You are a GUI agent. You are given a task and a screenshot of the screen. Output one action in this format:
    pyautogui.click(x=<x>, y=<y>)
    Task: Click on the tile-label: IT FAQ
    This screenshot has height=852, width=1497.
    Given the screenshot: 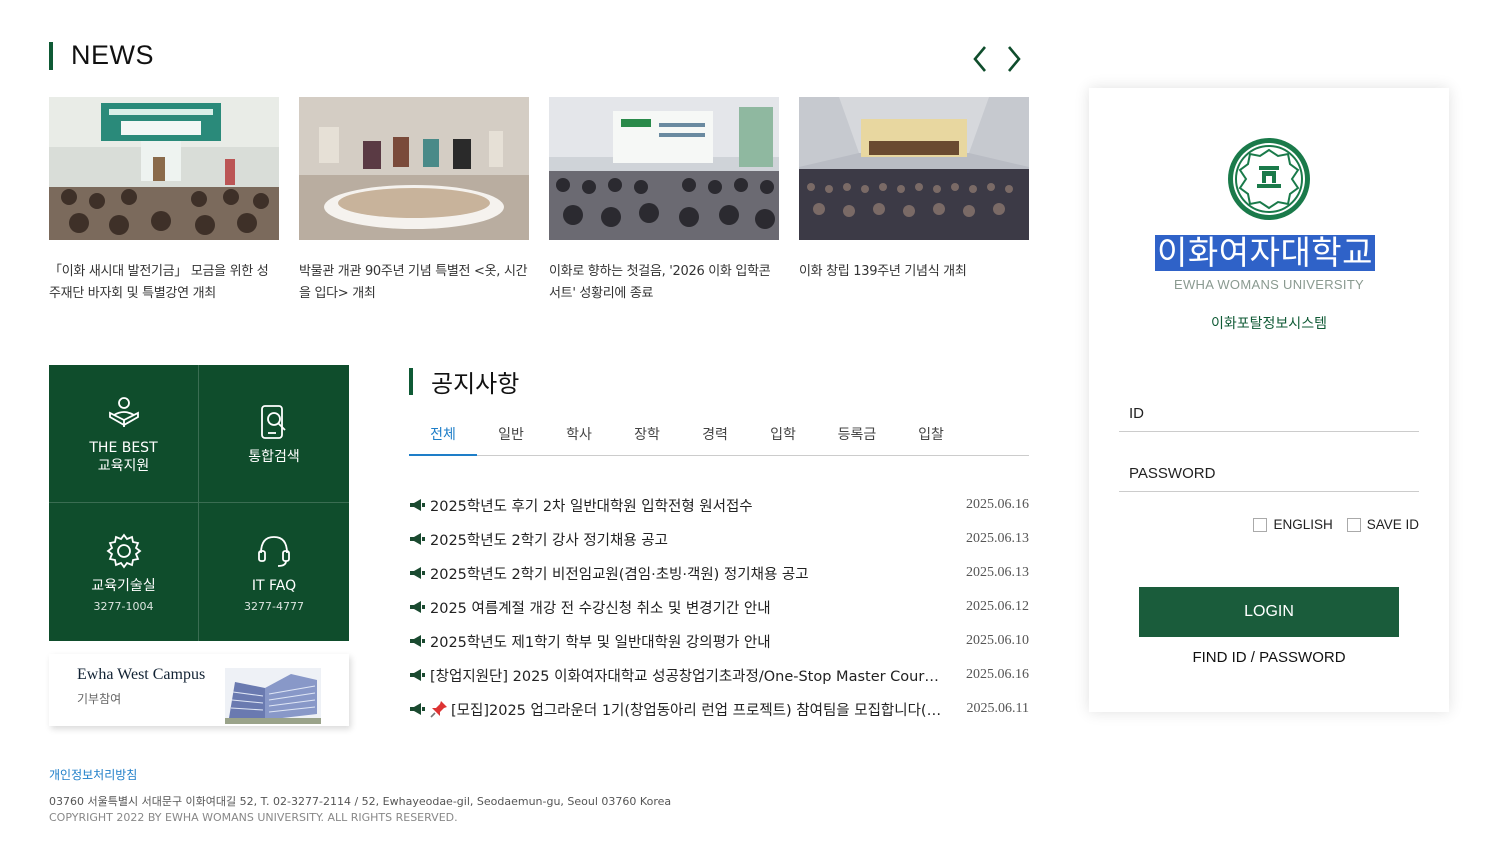 What is the action you would take?
    pyautogui.click(x=274, y=586)
    